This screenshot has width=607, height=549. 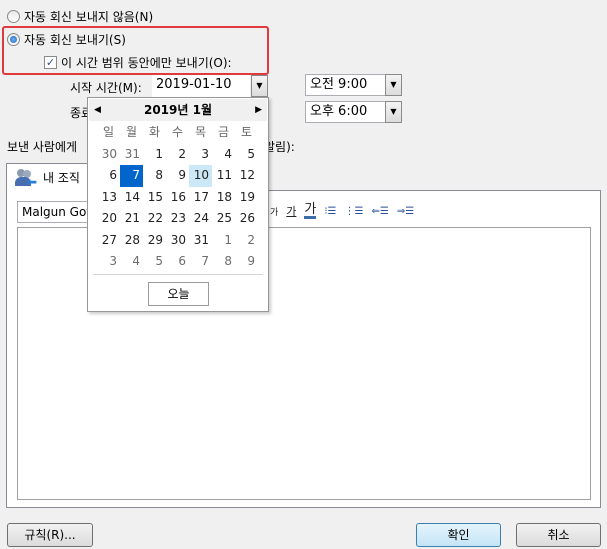 What do you see at coordinates (177, 219) in the screenshot?
I see `calendar-day: 23` at bounding box center [177, 219].